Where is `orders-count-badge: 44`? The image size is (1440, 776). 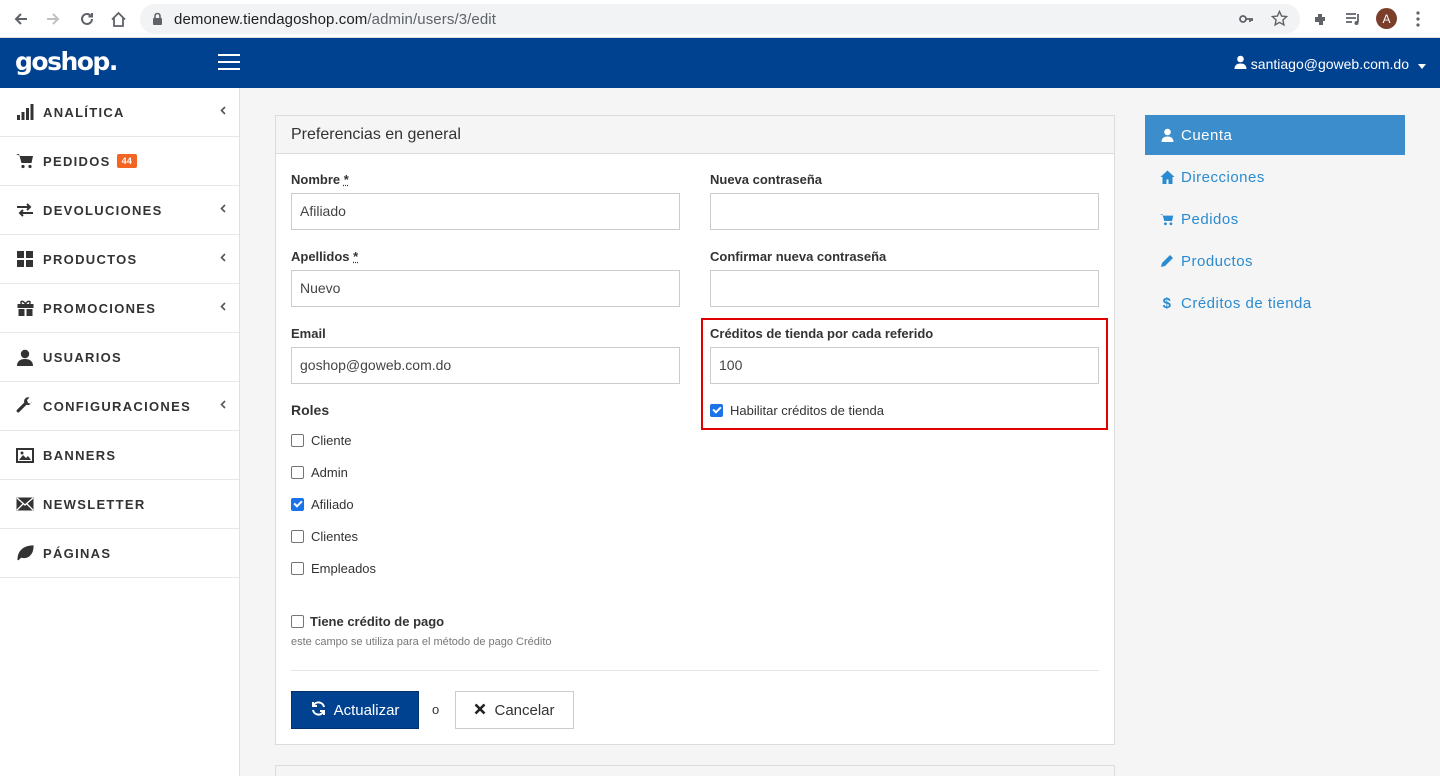 orders-count-badge: 44 is located at coordinates (127, 161).